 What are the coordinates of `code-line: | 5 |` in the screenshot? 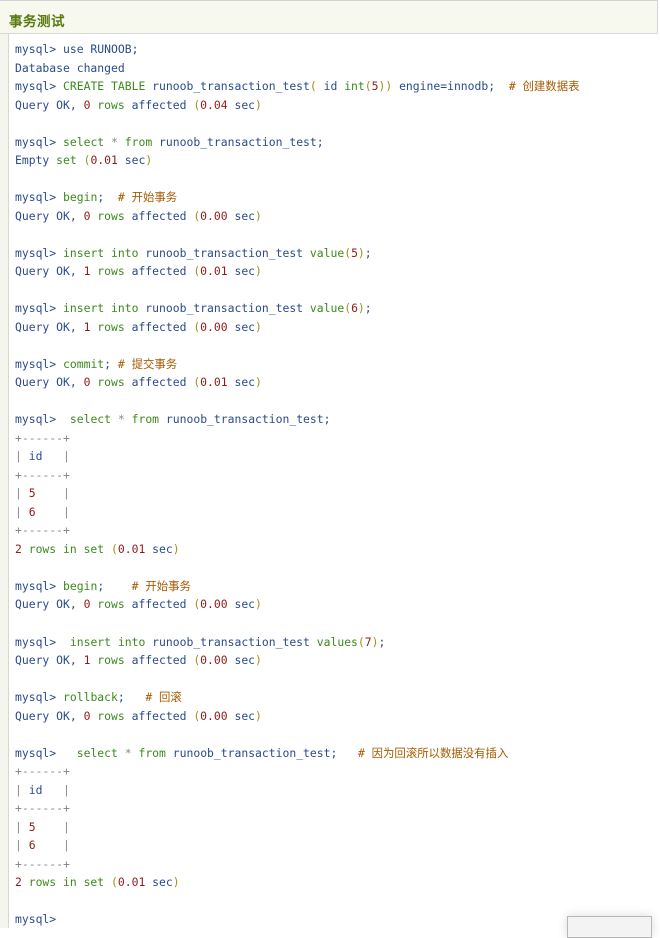 It's located at (297, 493).